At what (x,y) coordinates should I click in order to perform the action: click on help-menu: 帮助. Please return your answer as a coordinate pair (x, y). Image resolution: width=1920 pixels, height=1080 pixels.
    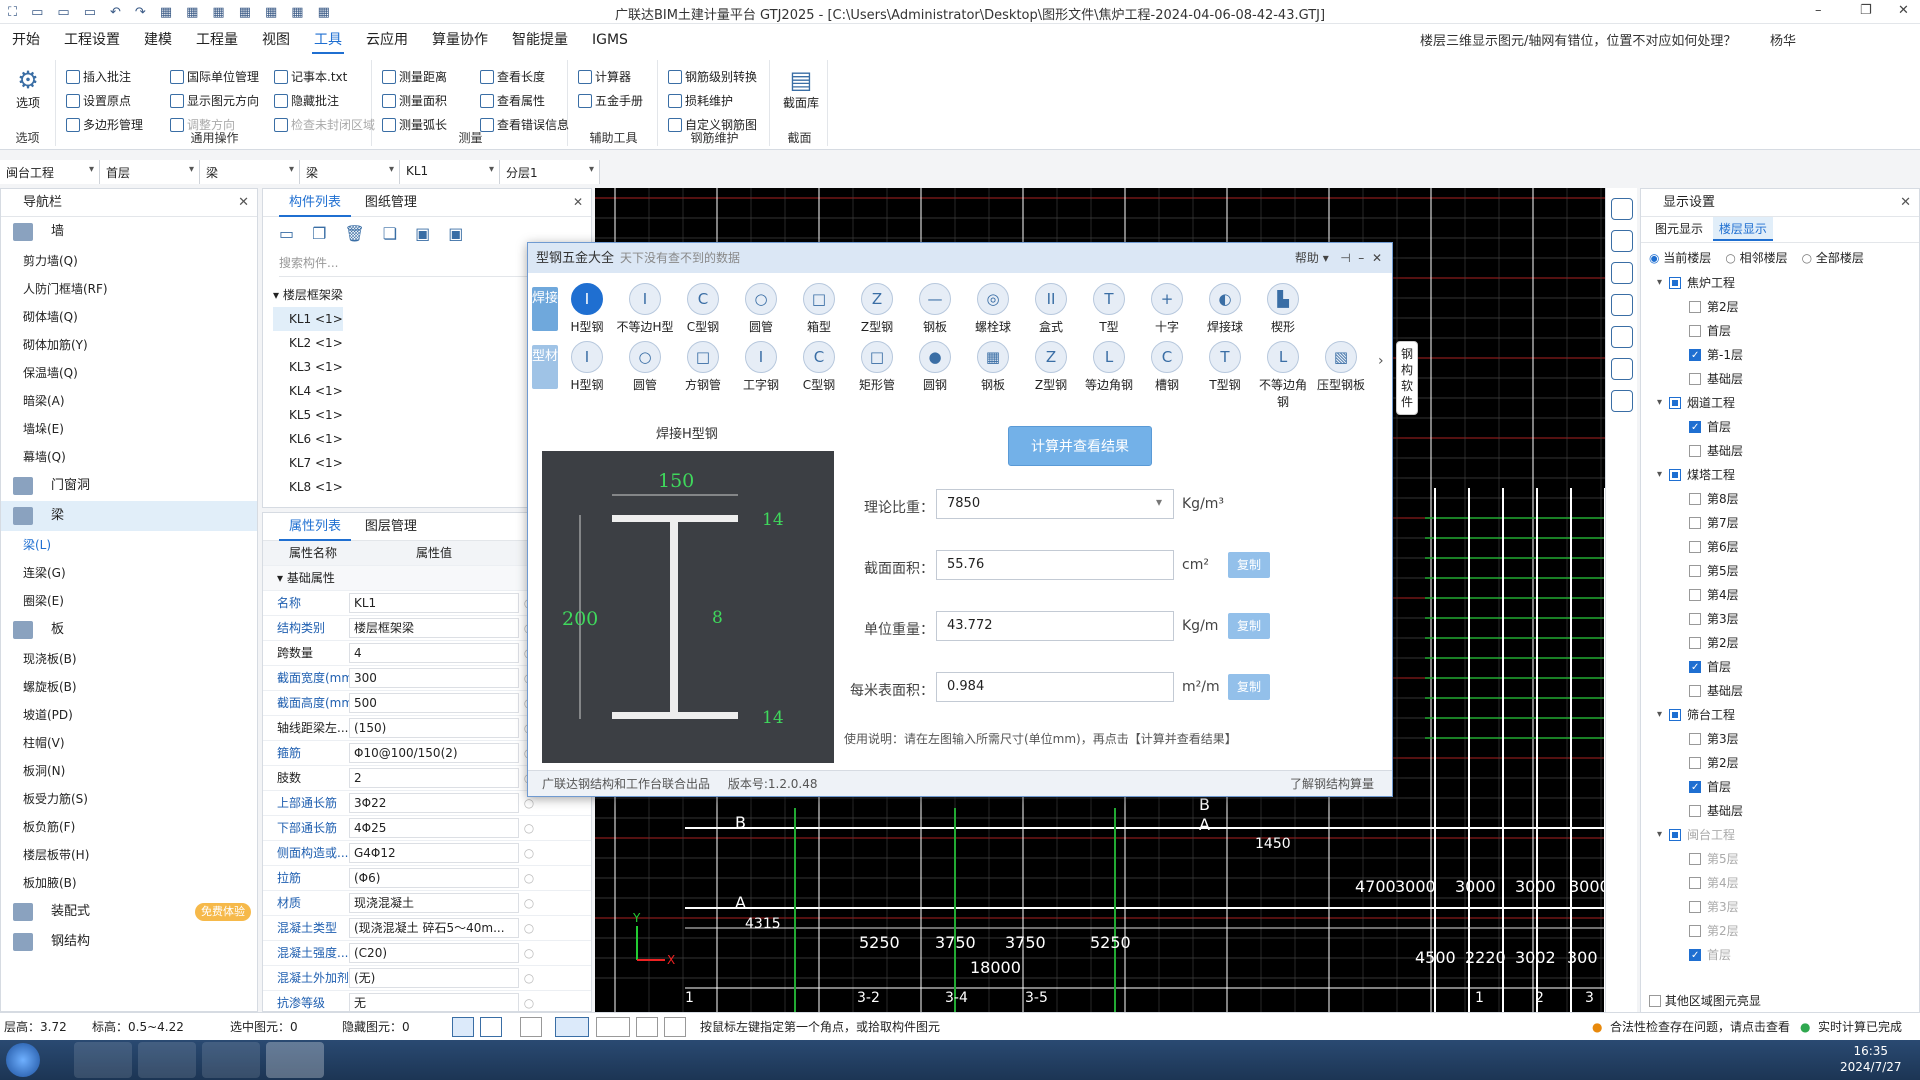
    Looking at the image, I should click on (1307, 258).